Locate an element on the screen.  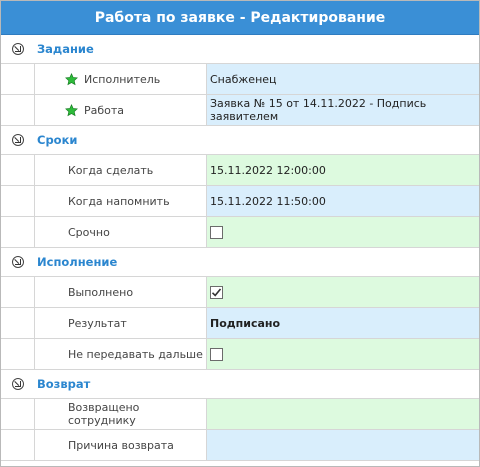
field-label-no-forward: Не передавать дальше is located at coordinates (121, 354).